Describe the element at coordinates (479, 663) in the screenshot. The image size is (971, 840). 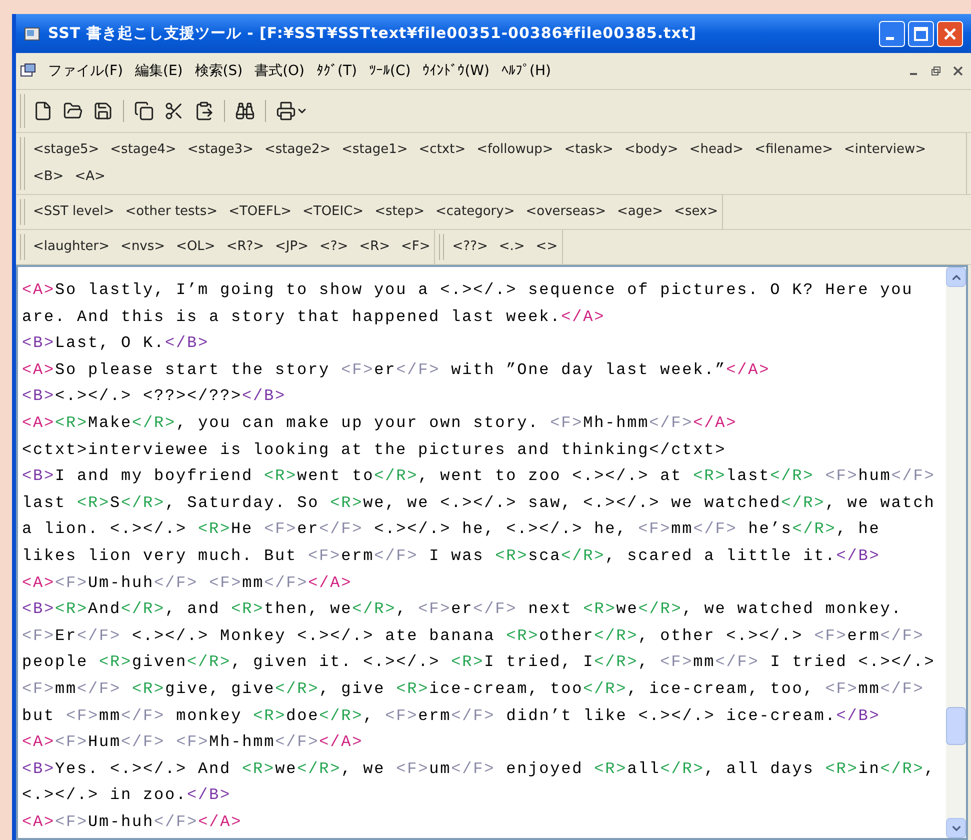
I see `text-line: people <R>given</R>, given it. <.></.> <R>I tried, I</R>, <F>mm</F> I tried <.></.>` at that location.